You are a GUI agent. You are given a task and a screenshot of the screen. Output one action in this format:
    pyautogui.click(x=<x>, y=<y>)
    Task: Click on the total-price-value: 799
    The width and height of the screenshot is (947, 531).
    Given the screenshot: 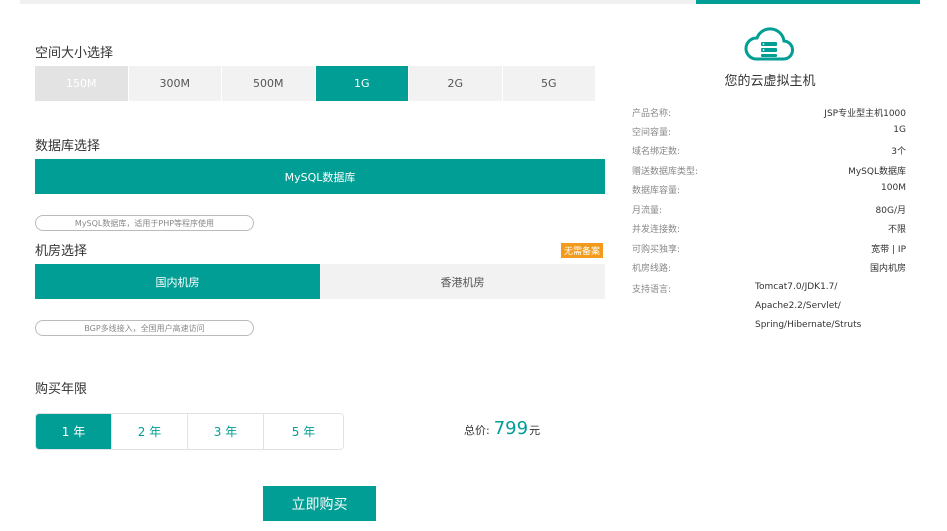 What is the action you would take?
    pyautogui.click(x=511, y=428)
    